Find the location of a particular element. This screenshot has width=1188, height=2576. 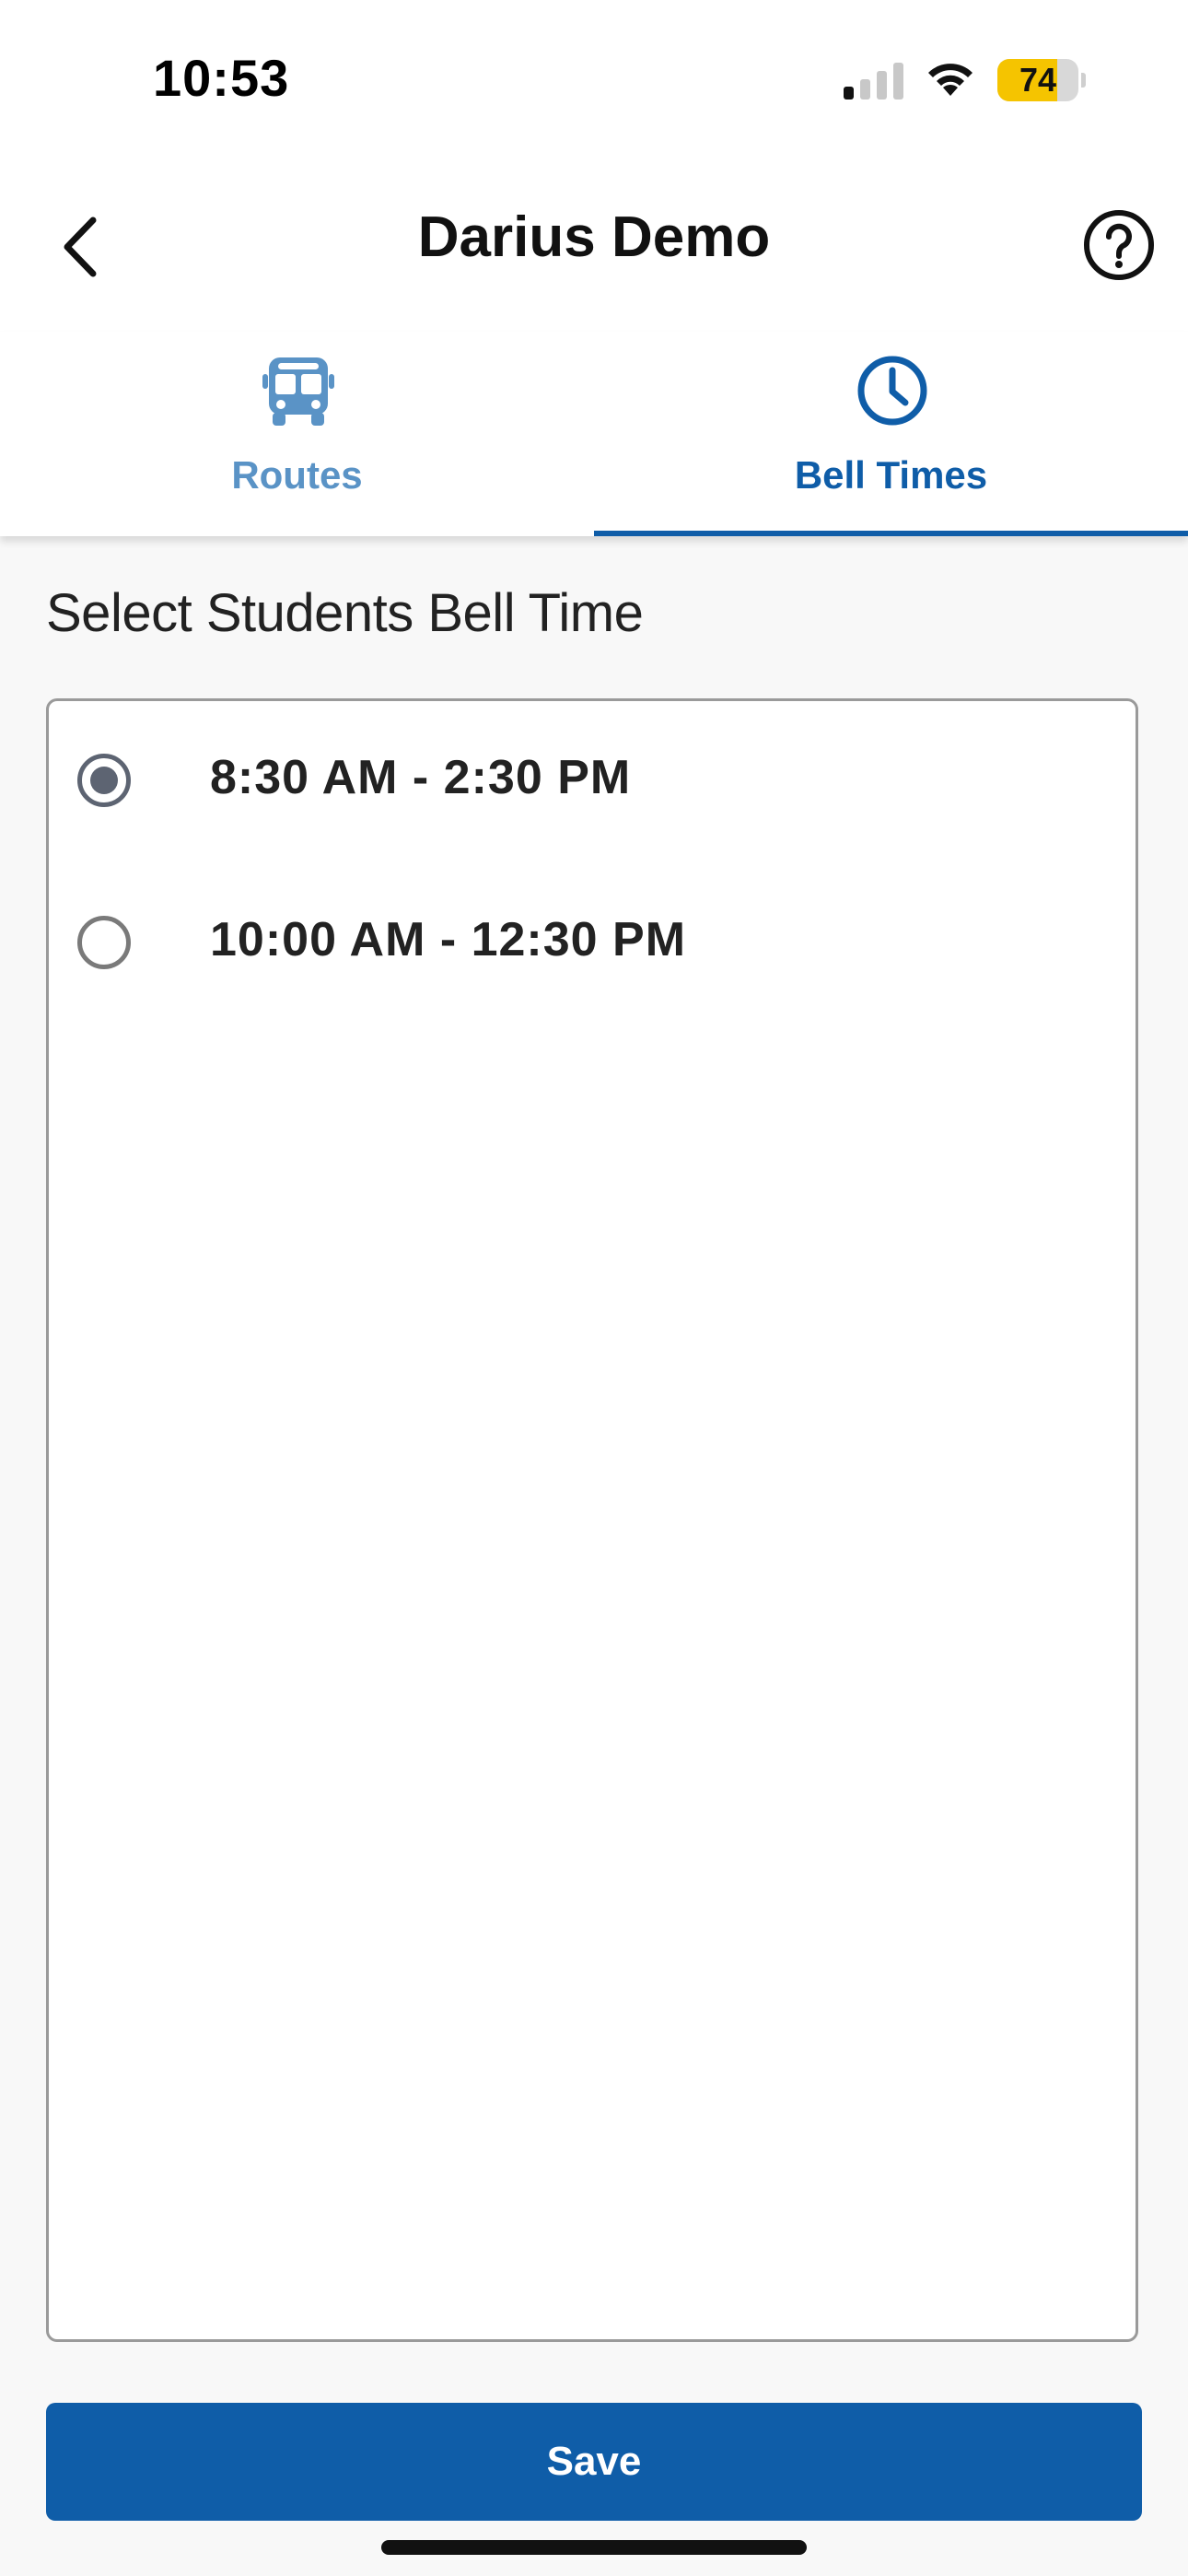

bell-time-option-label: 8:30 AM - 2:30 PM is located at coordinates (421, 777).